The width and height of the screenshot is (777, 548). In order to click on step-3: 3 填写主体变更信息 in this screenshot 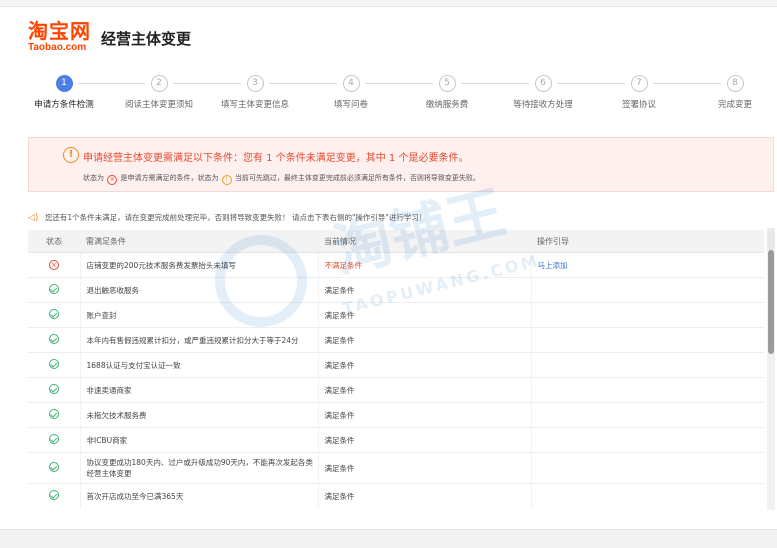, I will do `click(255, 91)`.